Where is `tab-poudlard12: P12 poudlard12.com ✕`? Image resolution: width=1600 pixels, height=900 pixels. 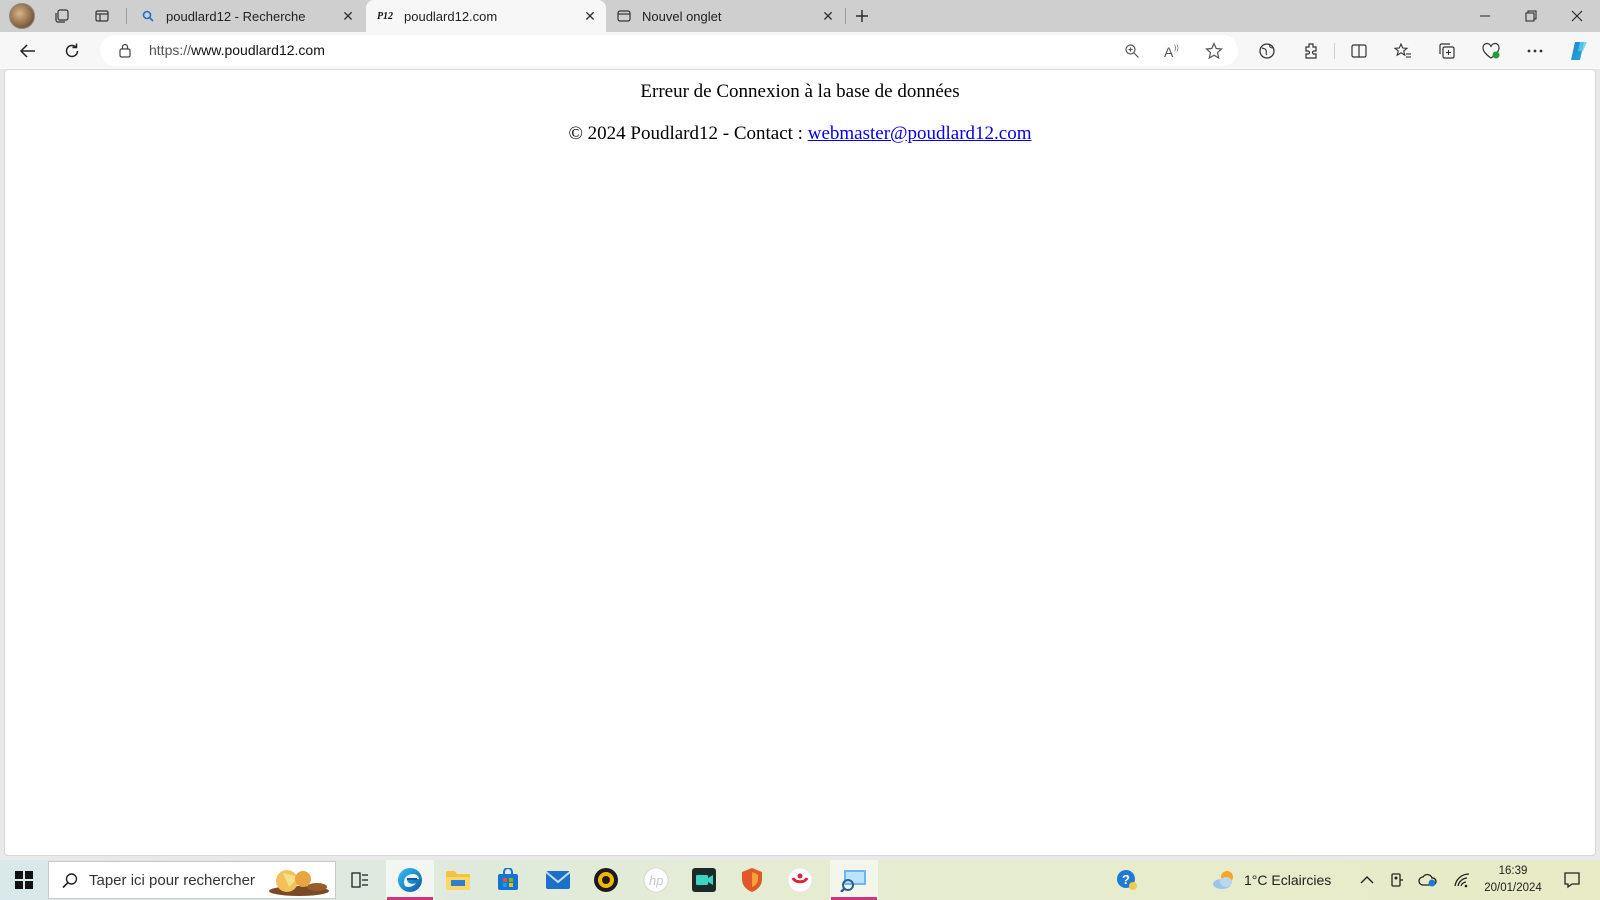 tab-poudlard12: P12 poudlard12.com ✕ is located at coordinates (486, 16).